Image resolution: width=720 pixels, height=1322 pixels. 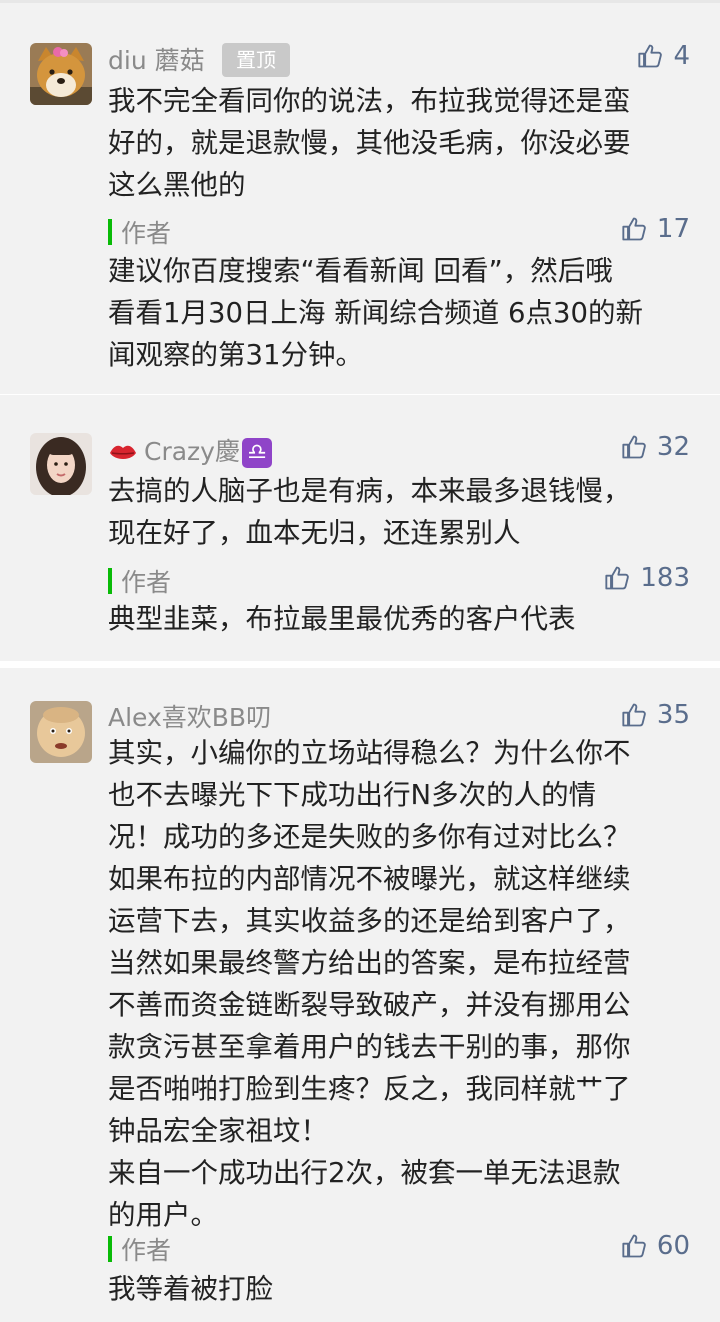 I want to click on like-count: 60, so click(x=673, y=1246).